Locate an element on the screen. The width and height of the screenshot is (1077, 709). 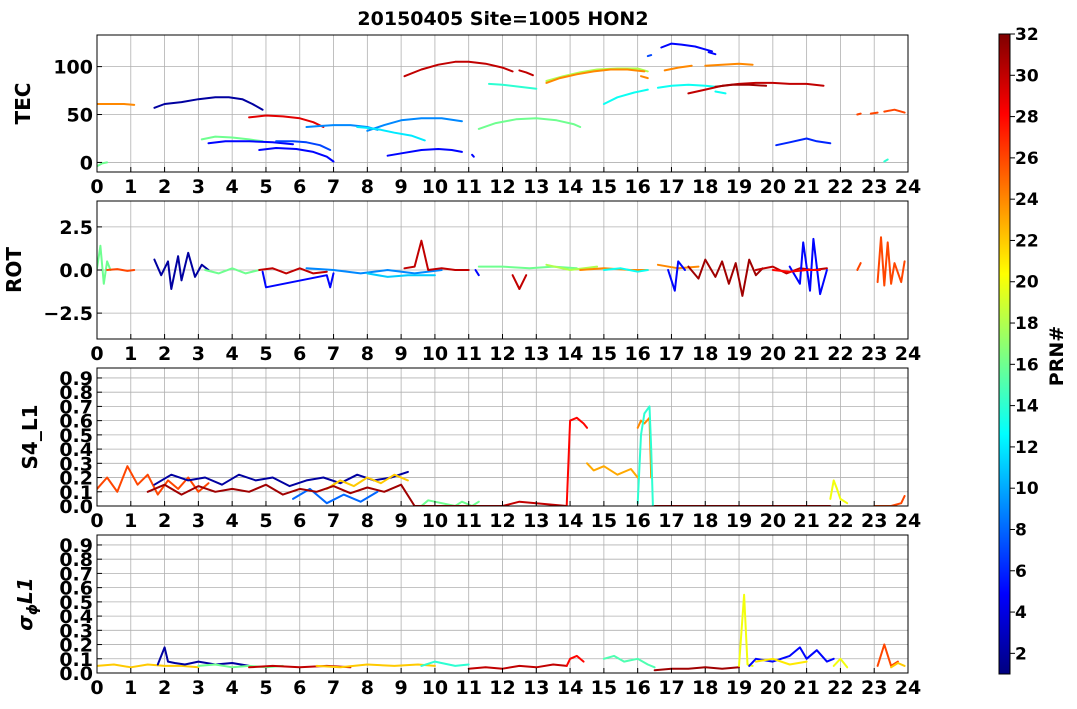
colorbar-tick-label: 18 is located at coordinates (1027, 324).